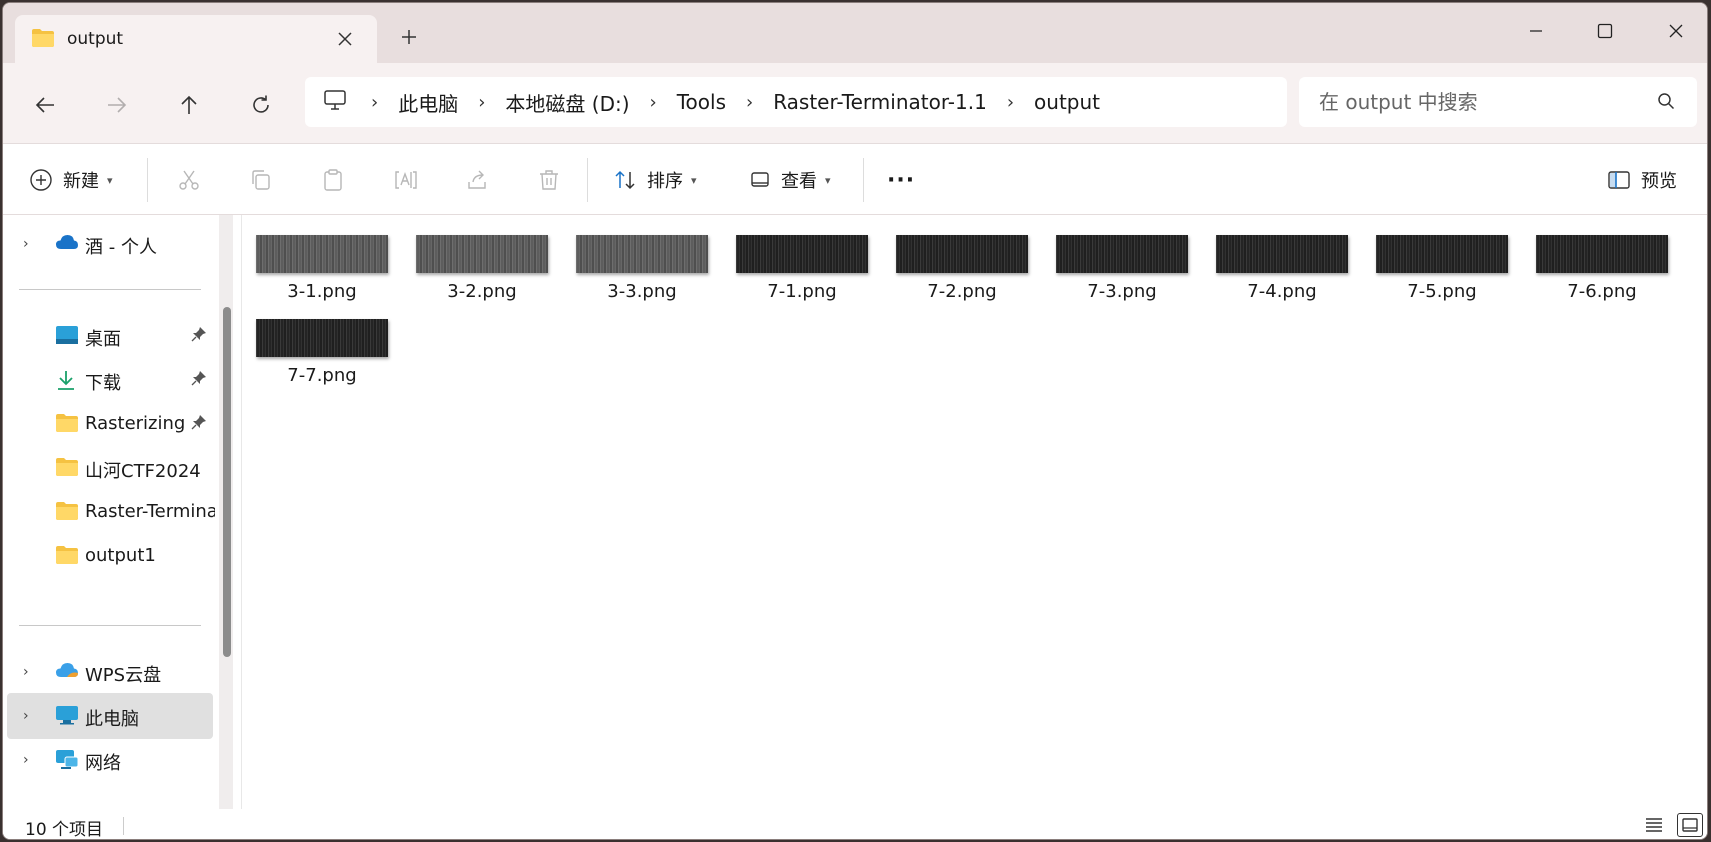 This screenshot has height=842, width=1711. I want to click on copy-button, so click(261, 180).